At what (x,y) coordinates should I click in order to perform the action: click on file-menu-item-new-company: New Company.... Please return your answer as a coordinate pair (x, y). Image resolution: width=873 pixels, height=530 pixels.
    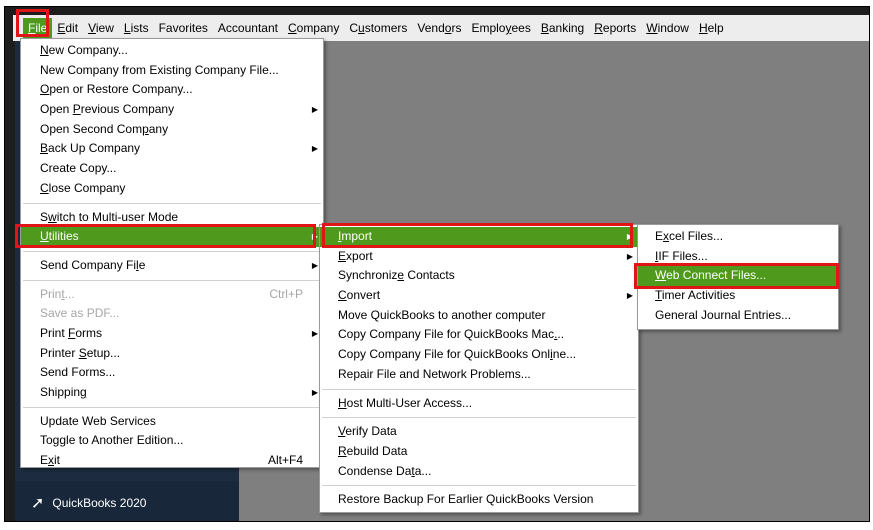
    Looking at the image, I should click on (172, 51).